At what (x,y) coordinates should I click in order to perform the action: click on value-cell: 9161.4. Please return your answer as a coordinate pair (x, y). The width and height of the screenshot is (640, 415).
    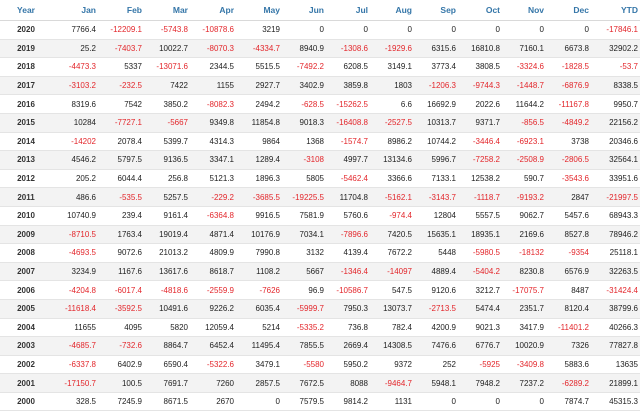
    Looking at the image, I should click on (167, 216).